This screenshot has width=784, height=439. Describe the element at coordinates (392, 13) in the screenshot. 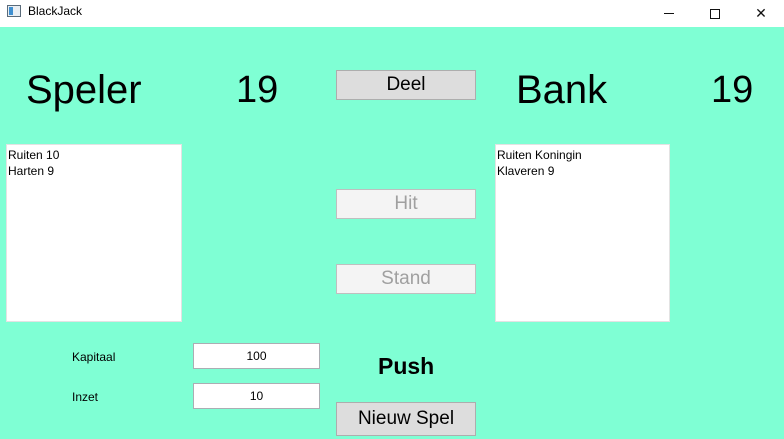

I see `title-bar: BlackJack ✕` at that location.